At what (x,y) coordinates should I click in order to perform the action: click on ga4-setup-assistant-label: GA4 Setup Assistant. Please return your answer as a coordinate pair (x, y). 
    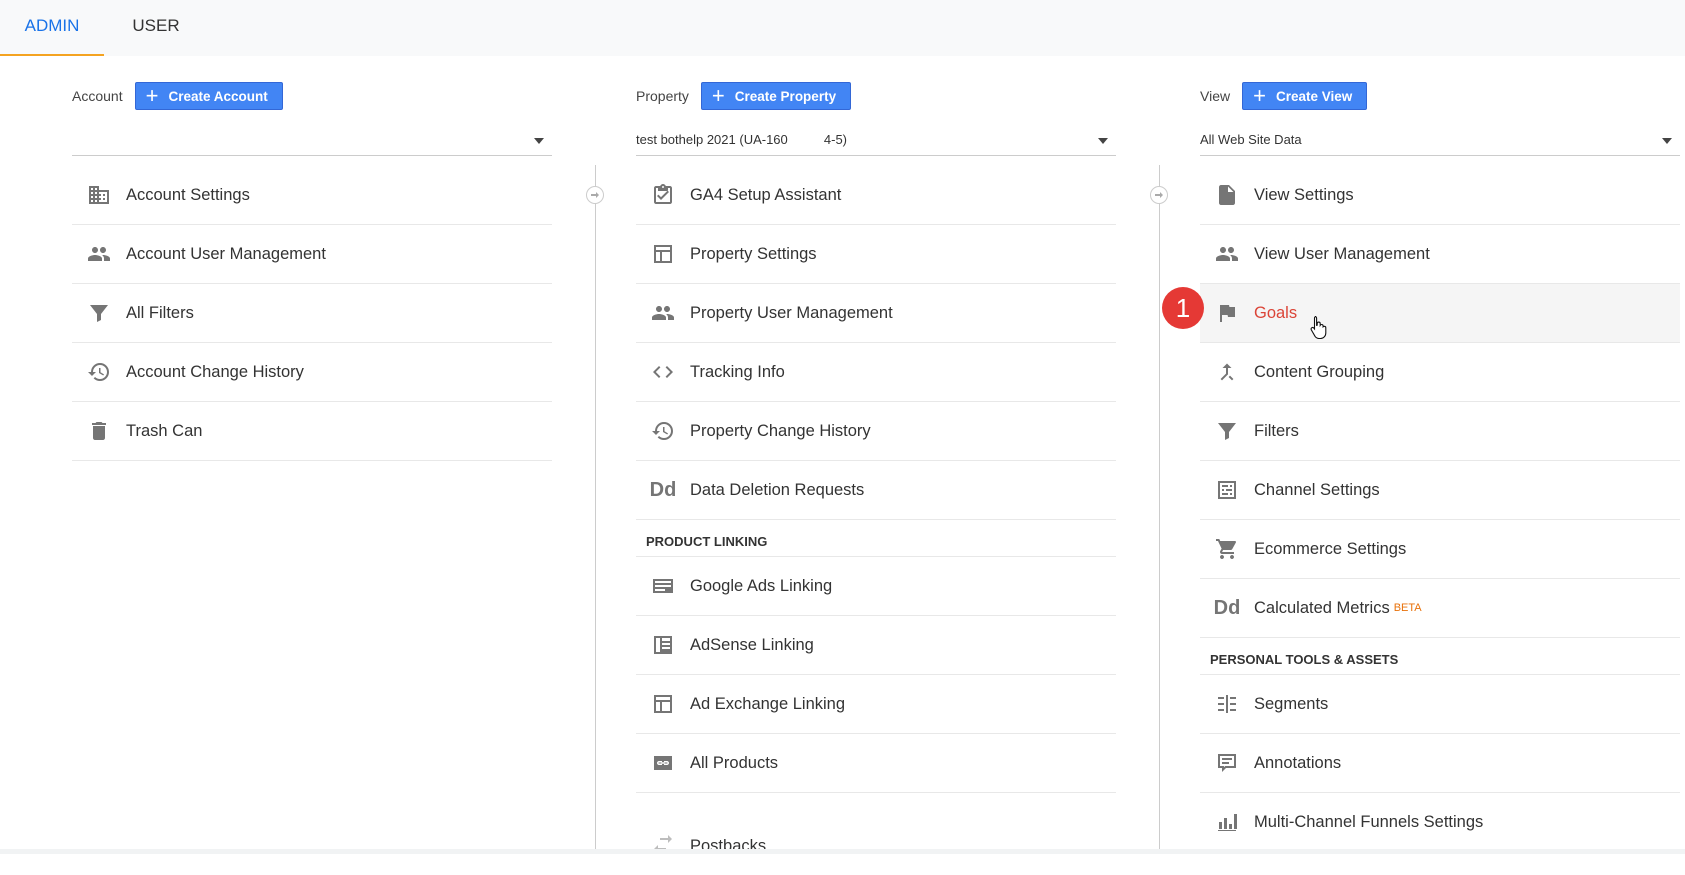
    Looking at the image, I should click on (766, 194).